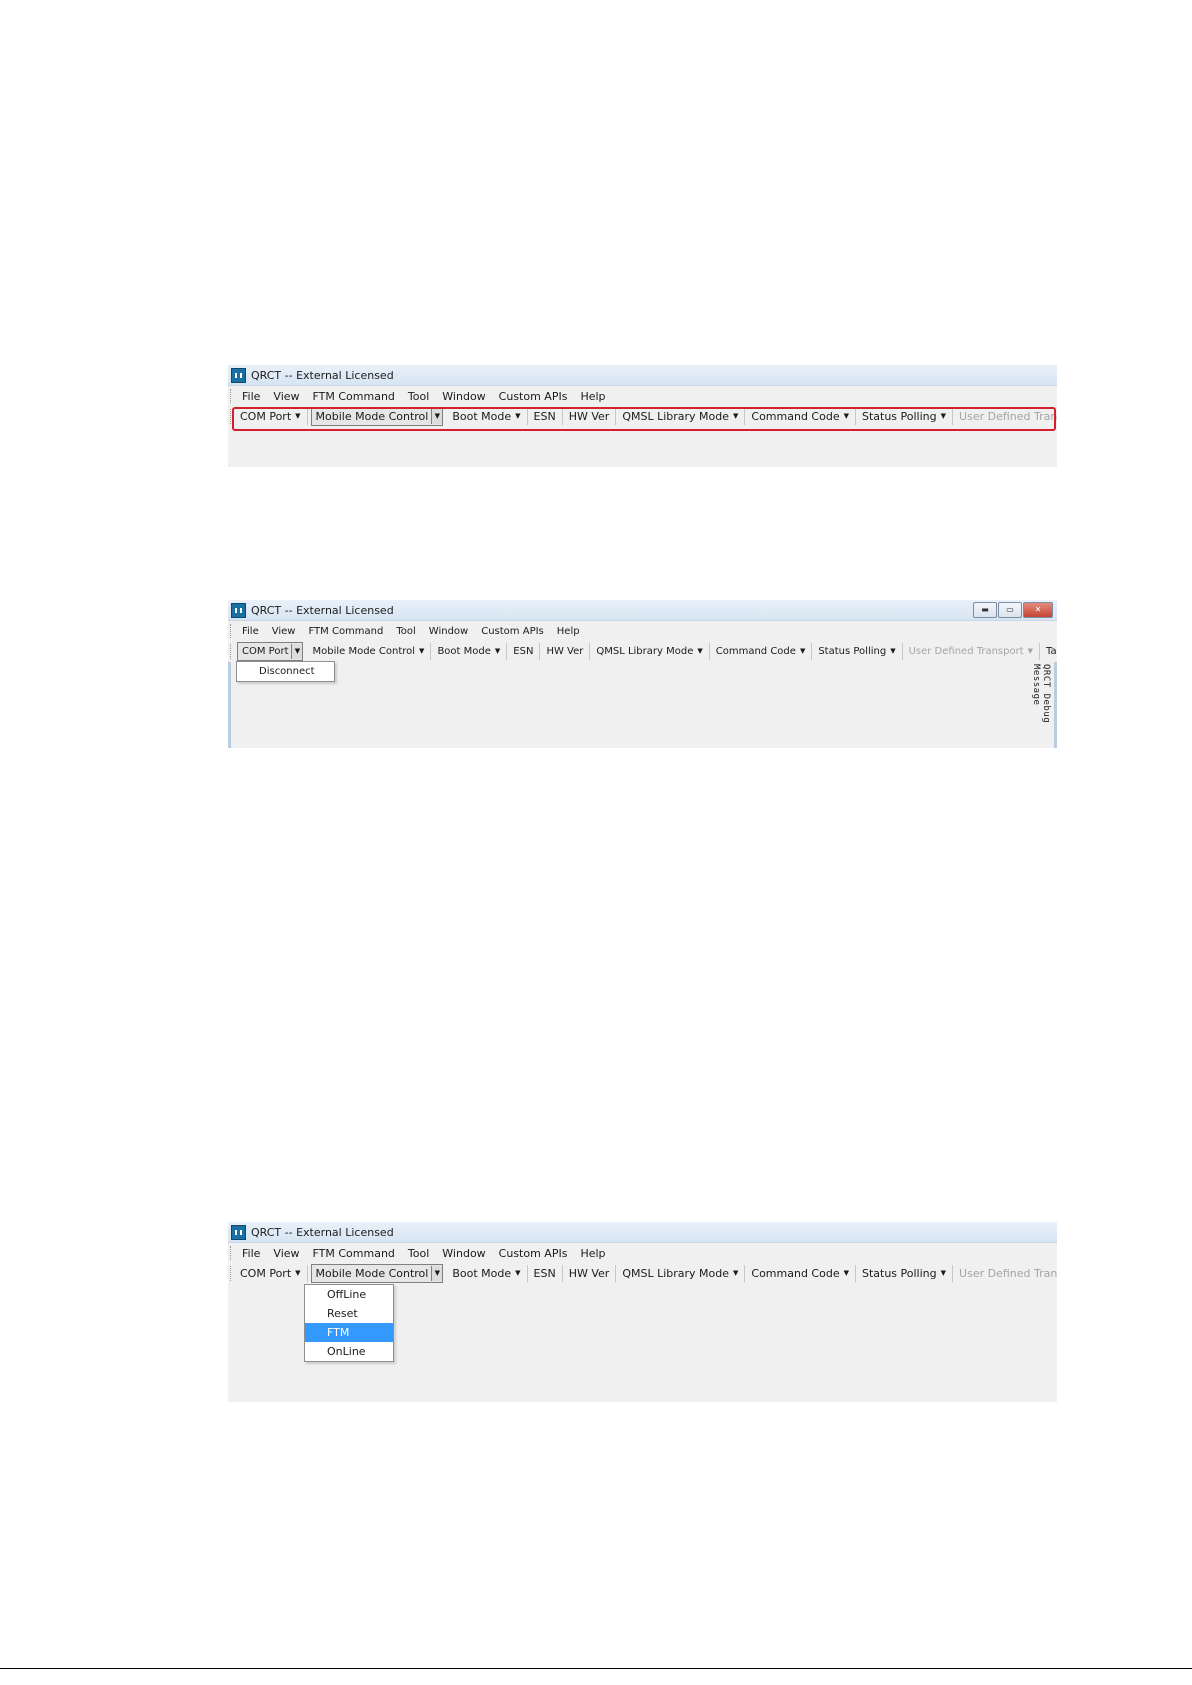 The image size is (1192, 1685). What do you see at coordinates (349, 1313) in the screenshot?
I see `menu-item-reset: Reset` at bounding box center [349, 1313].